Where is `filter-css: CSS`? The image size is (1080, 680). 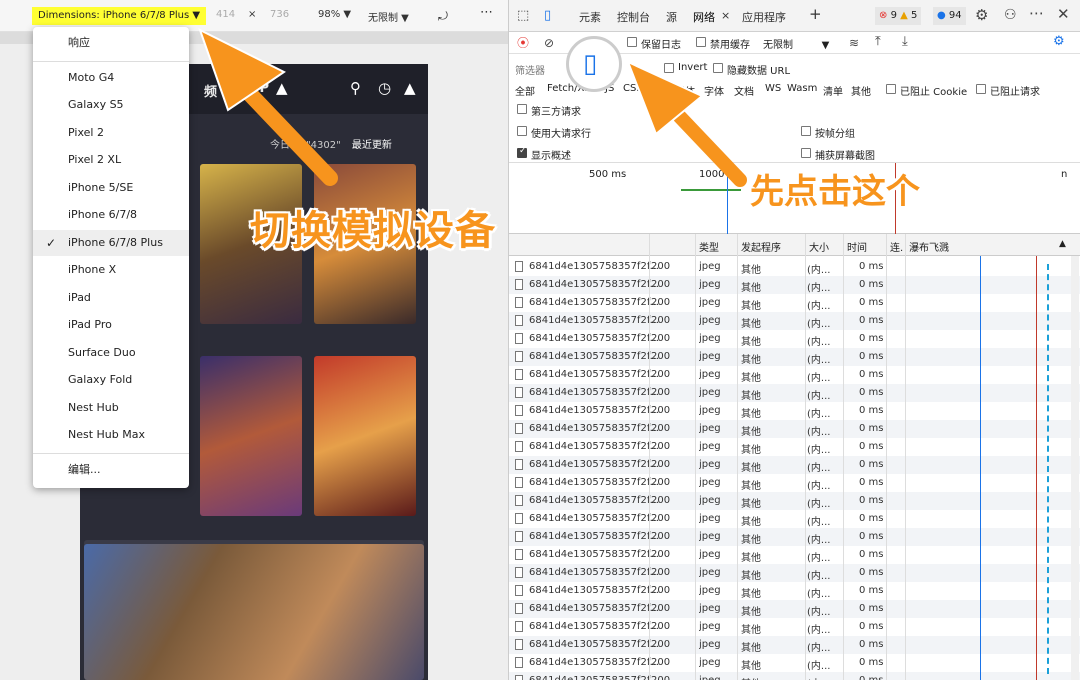 filter-css: CSS is located at coordinates (633, 88).